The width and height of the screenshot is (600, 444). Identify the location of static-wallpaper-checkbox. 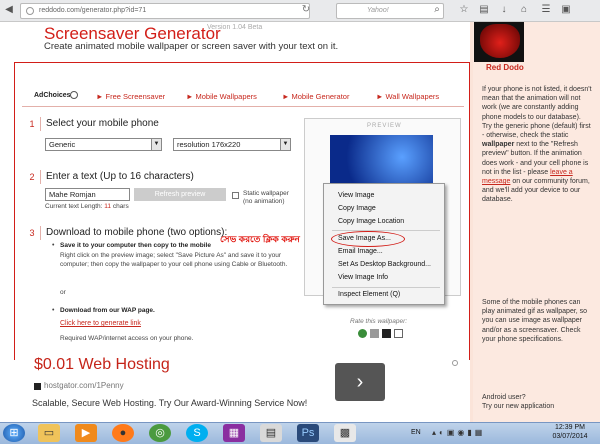
(235, 195).